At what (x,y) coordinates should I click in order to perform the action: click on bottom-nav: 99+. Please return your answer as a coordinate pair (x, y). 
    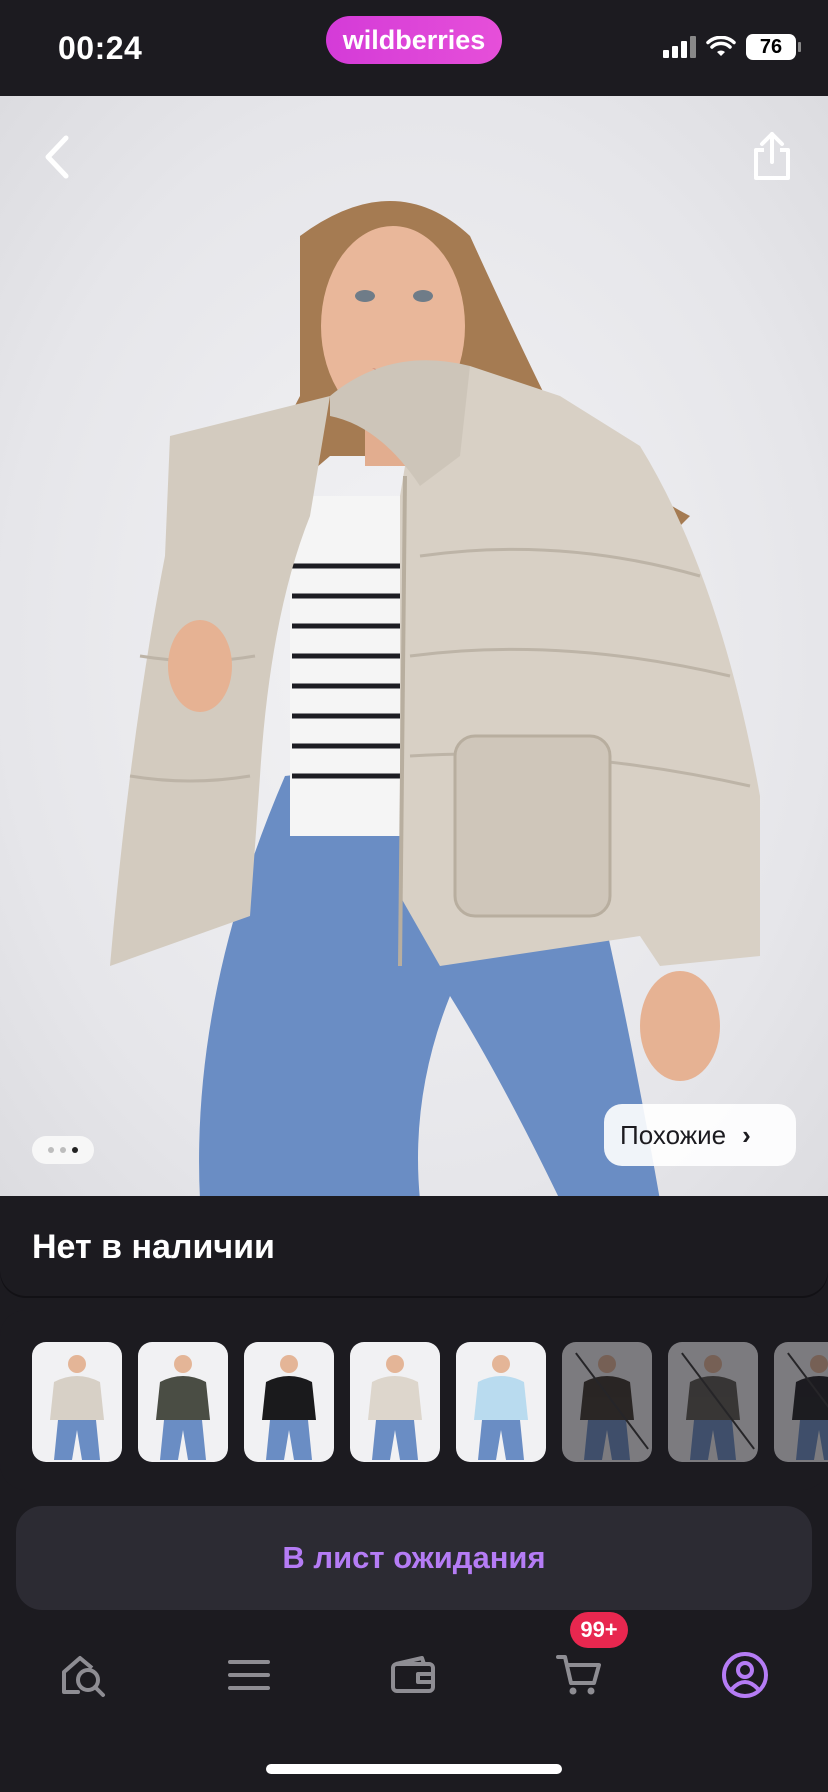
    Looking at the image, I should click on (414, 1664).